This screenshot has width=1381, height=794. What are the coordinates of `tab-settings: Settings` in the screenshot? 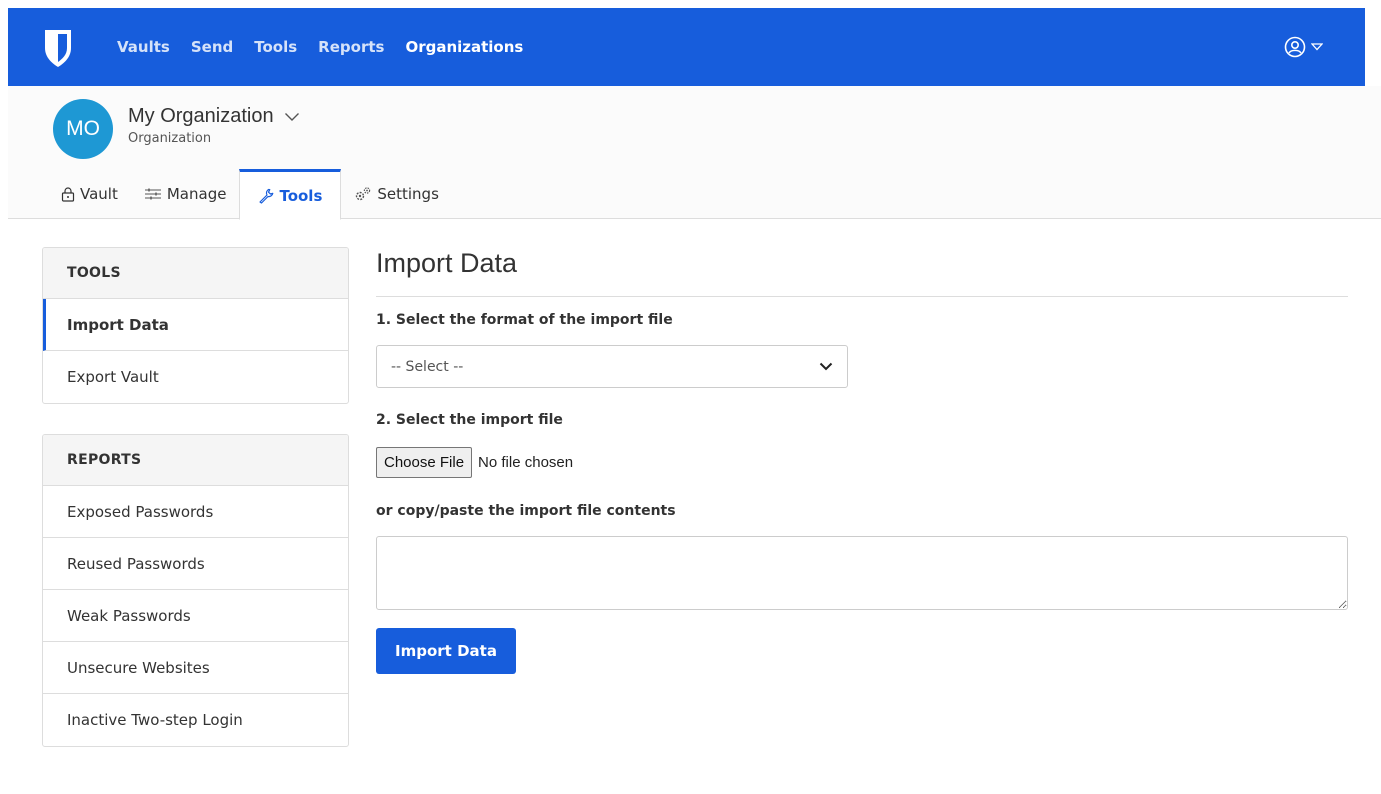 It's located at (396, 194).